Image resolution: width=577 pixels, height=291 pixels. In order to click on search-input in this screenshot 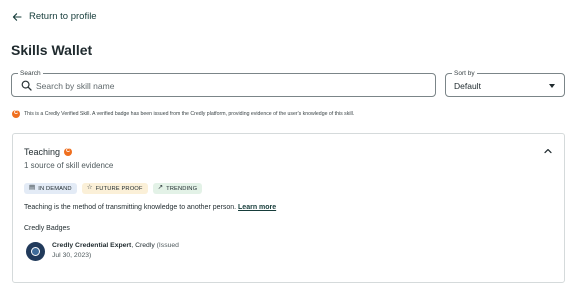, I will do `click(231, 85)`.